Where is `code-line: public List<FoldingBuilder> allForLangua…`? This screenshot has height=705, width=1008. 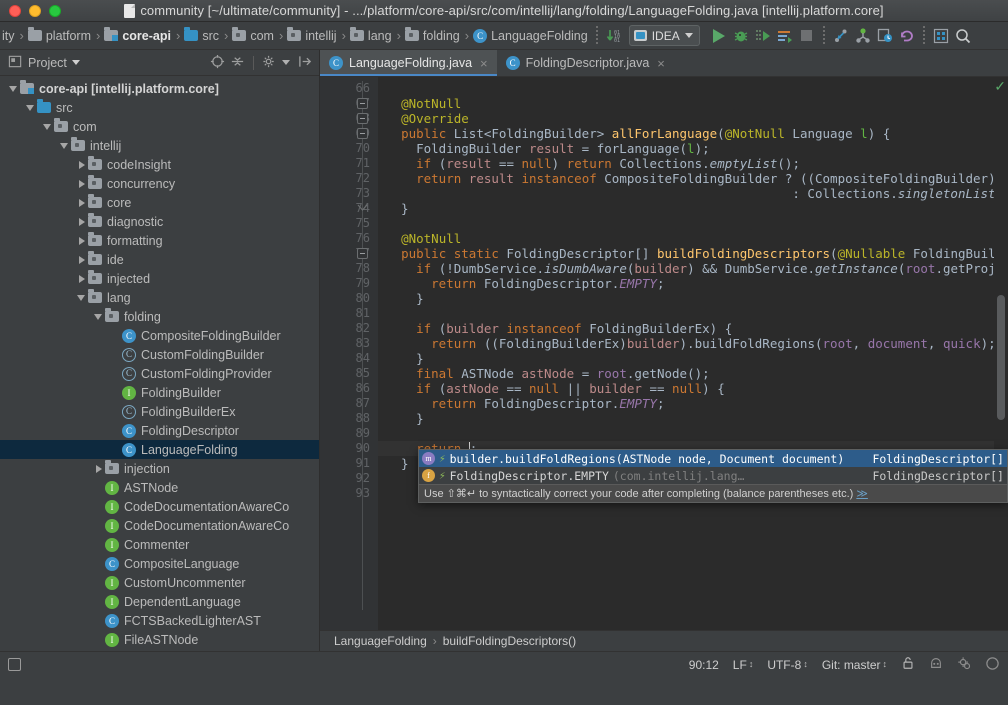
code-line: public List<FoldingBuilder> allForLangua… is located at coordinates (686, 133).